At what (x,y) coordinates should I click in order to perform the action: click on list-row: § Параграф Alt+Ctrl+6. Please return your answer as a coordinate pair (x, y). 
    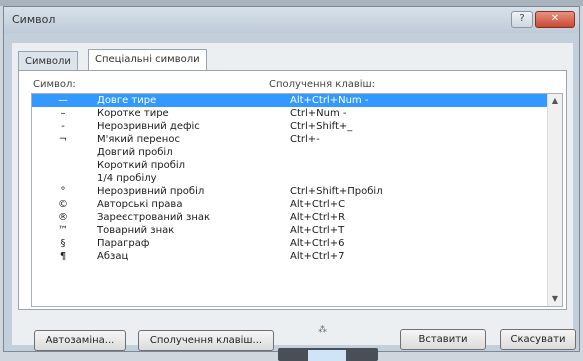
    Looking at the image, I should click on (297, 243).